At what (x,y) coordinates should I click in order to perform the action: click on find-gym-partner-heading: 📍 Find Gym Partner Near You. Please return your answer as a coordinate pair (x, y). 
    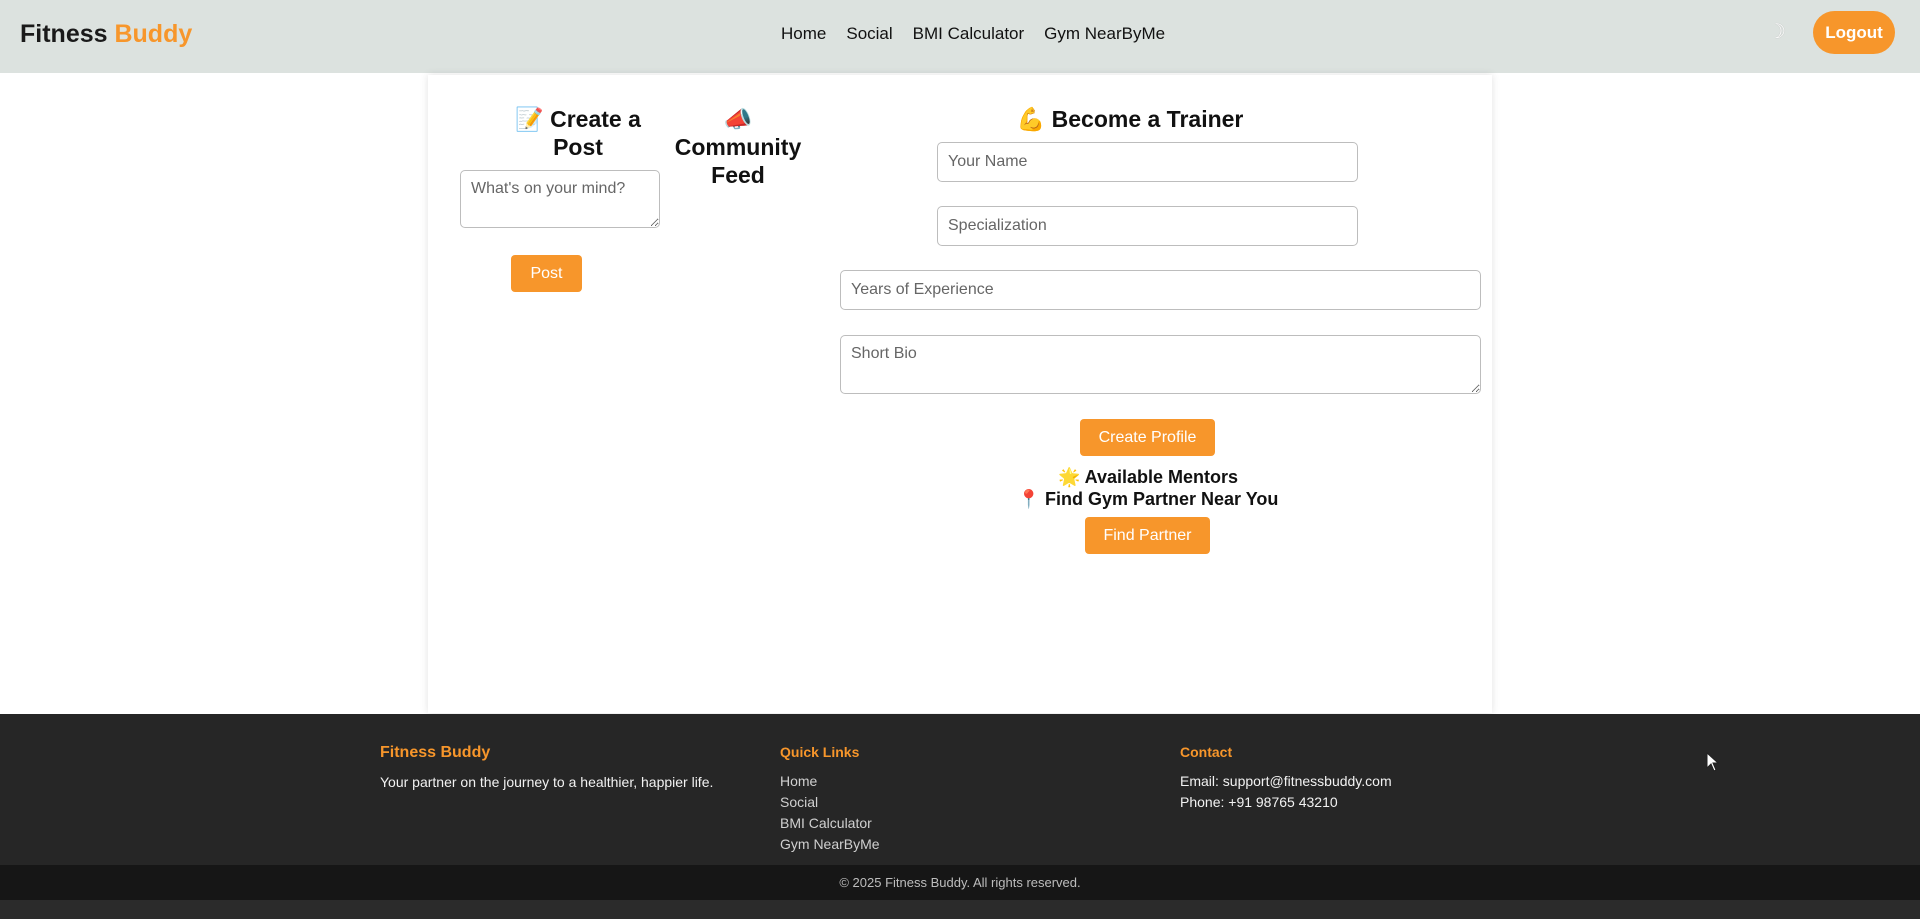
    Looking at the image, I should click on (1148, 499).